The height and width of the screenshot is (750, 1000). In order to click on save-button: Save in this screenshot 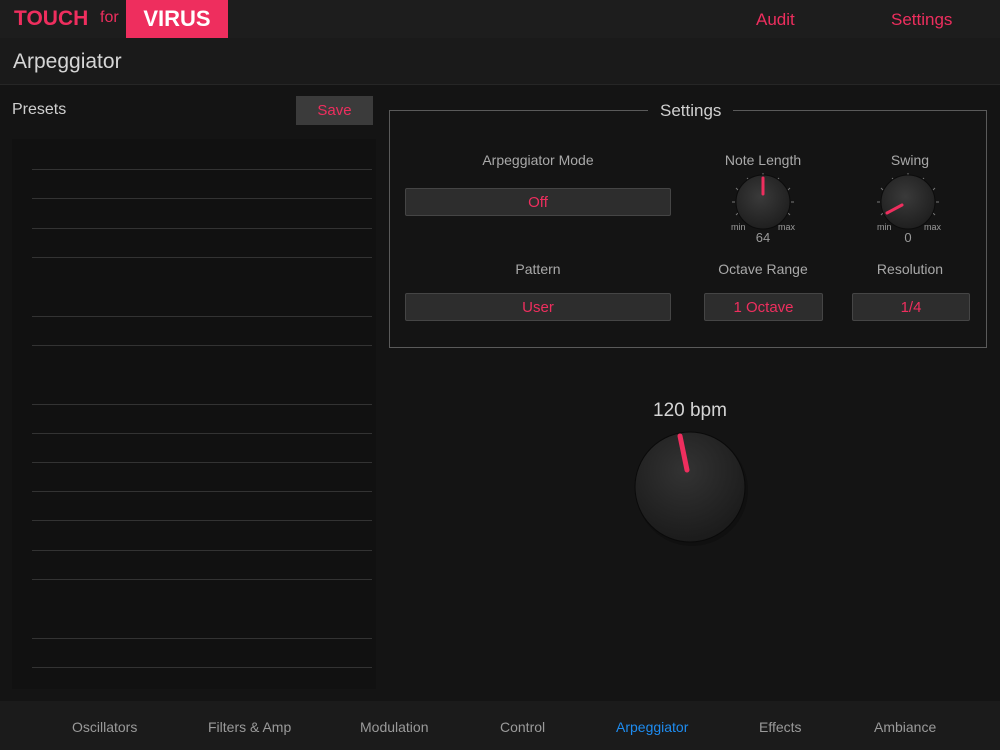, I will do `click(334, 110)`.